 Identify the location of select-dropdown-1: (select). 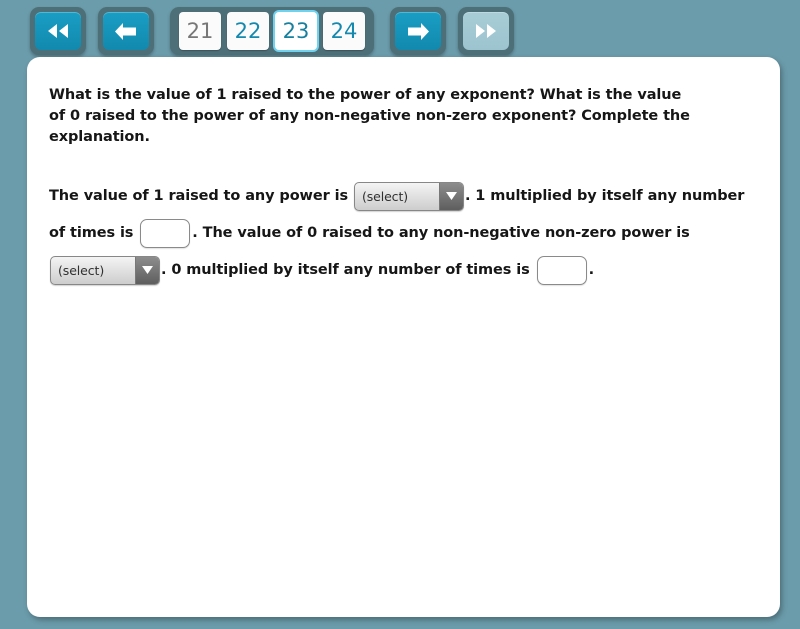
(408, 196).